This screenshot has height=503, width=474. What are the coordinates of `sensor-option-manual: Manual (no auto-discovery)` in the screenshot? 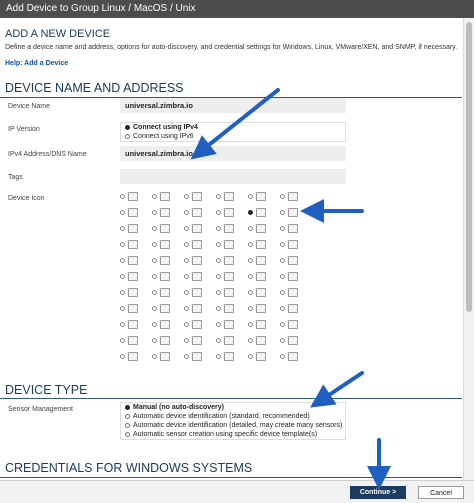 It's located at (233, 407).